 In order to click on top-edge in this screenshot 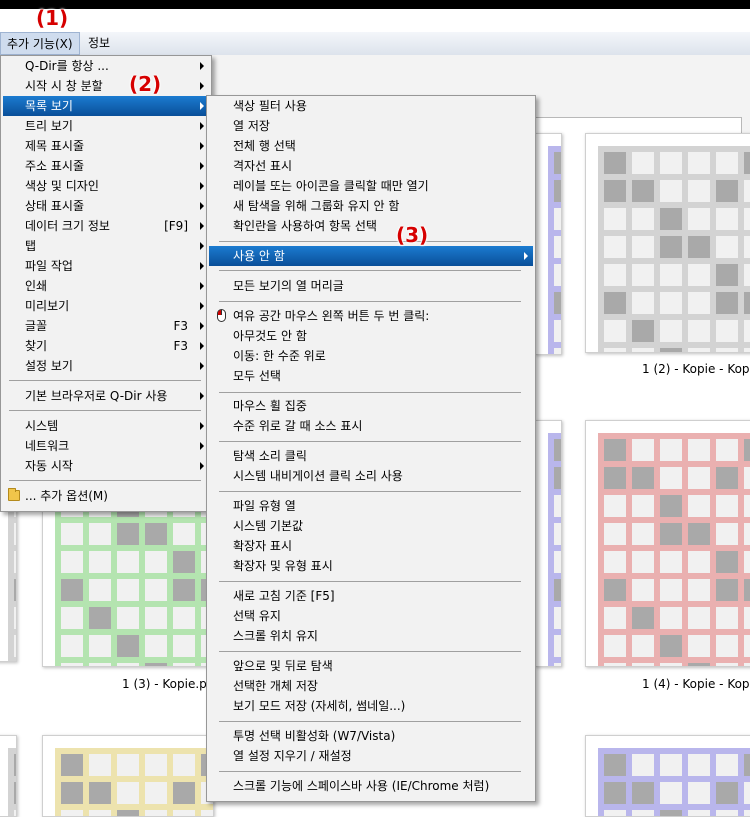, I will do `click(375, 4)`.